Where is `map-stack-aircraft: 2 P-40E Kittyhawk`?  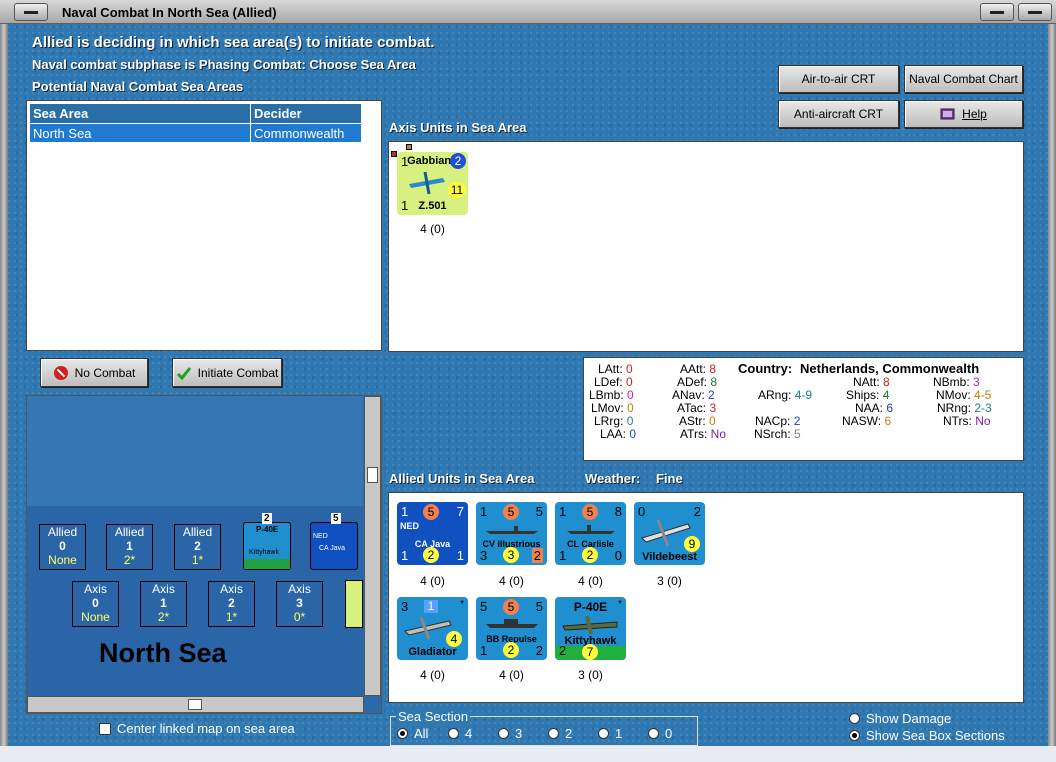 map-stack-aircraft: 2 P-40E Kittyhawk is located at coordinates (267, 541).